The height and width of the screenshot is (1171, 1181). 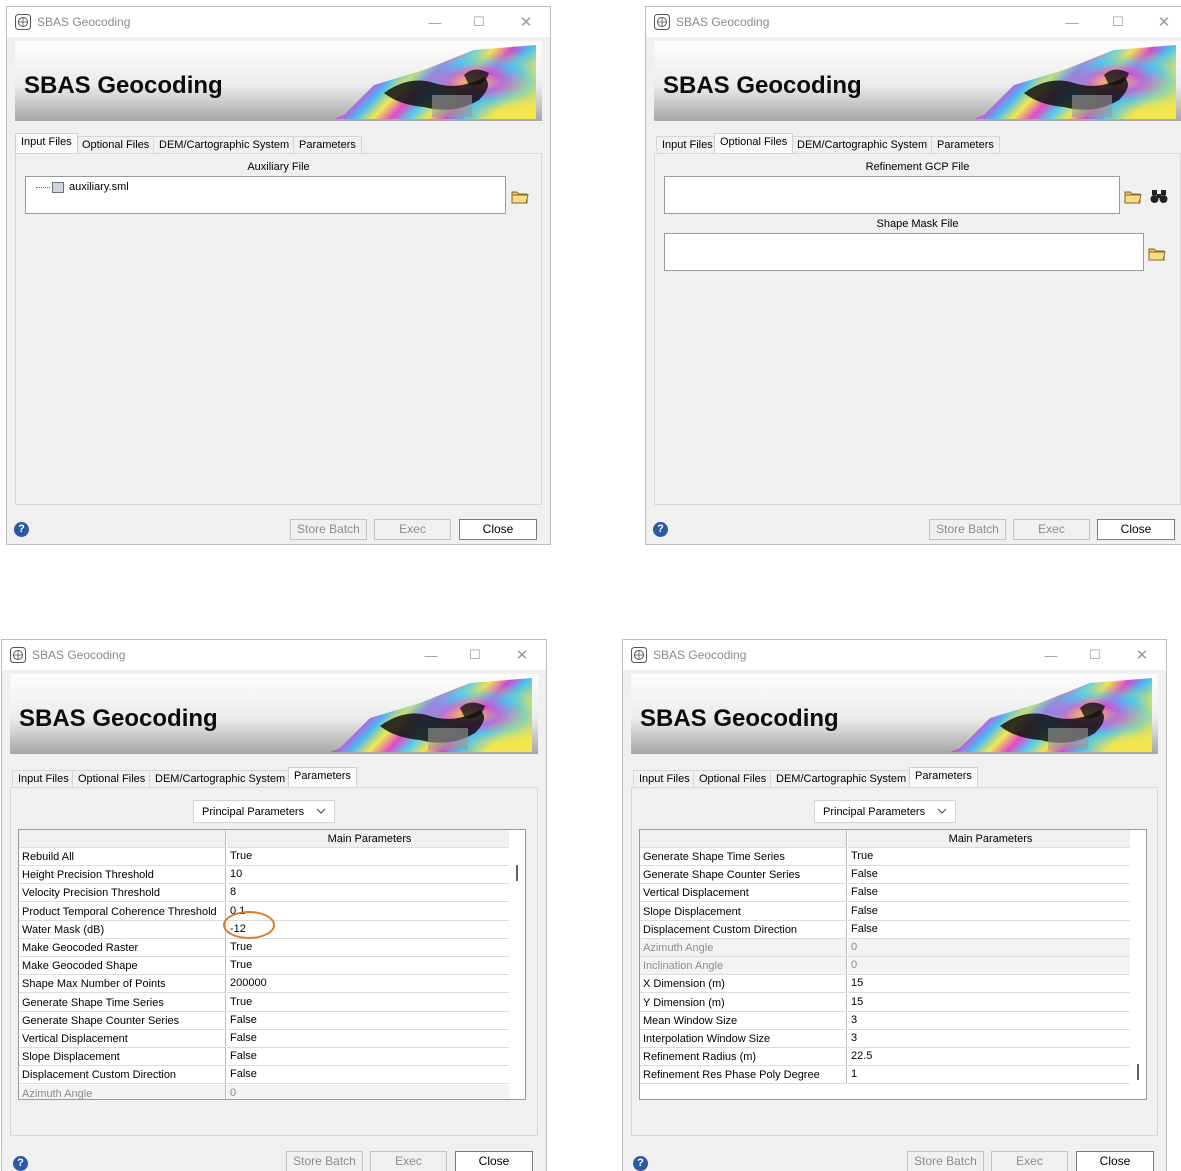 What do you see at coordinates (265, 195) in the screenshot?
I see `auxiliary-file-list: auxiliary.sml` at bounding box center [265, 195].